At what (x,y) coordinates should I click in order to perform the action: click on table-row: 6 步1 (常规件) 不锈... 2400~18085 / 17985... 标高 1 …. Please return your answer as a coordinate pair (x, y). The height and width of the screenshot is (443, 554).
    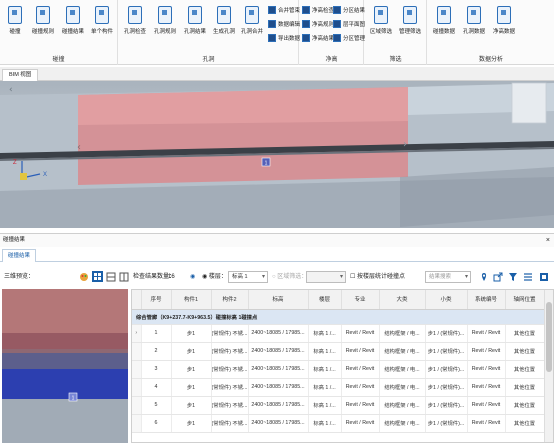
    Looking at the image, I should click on (338, 423).